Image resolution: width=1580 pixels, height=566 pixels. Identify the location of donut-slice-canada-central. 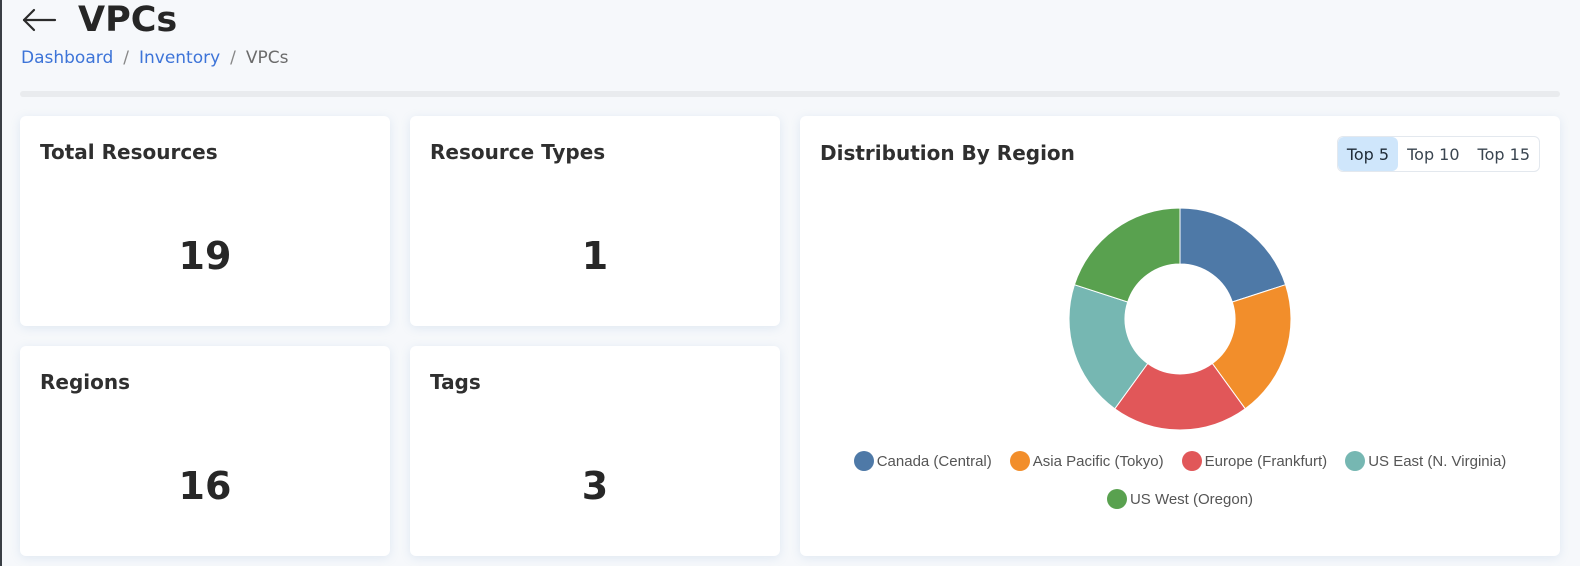
(1233, 255).